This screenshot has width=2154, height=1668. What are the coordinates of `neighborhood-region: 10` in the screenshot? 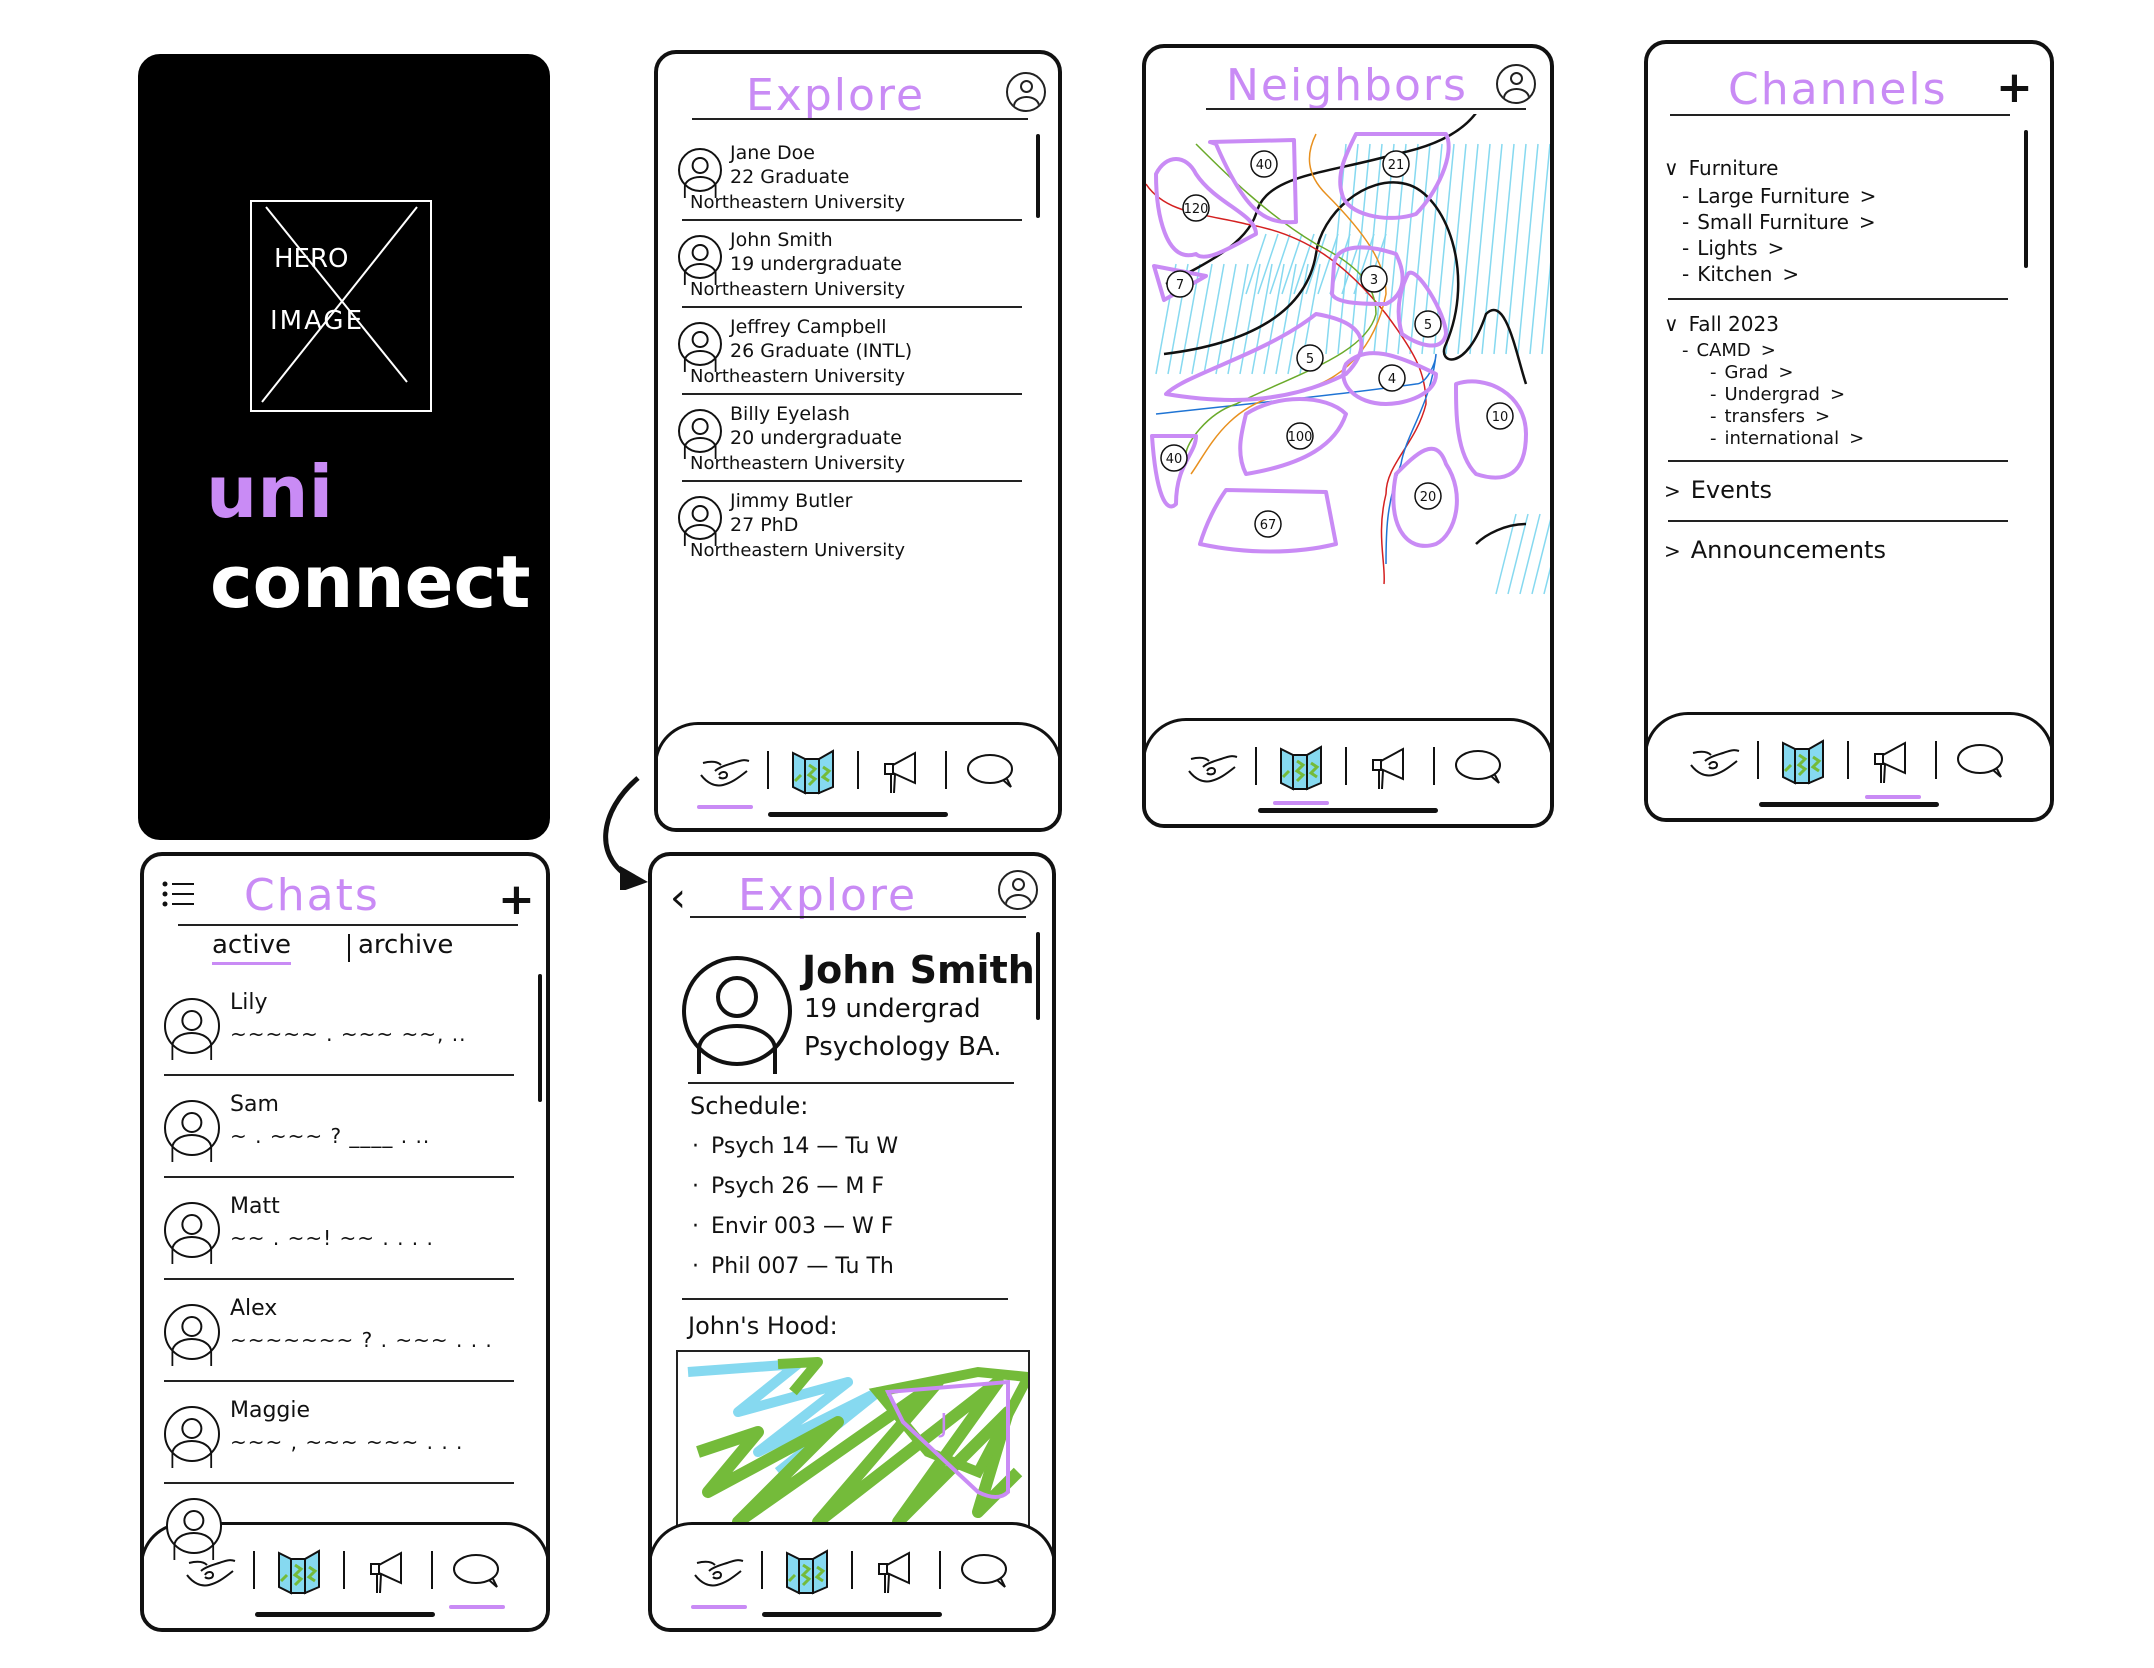 It's located at (1491, 429).